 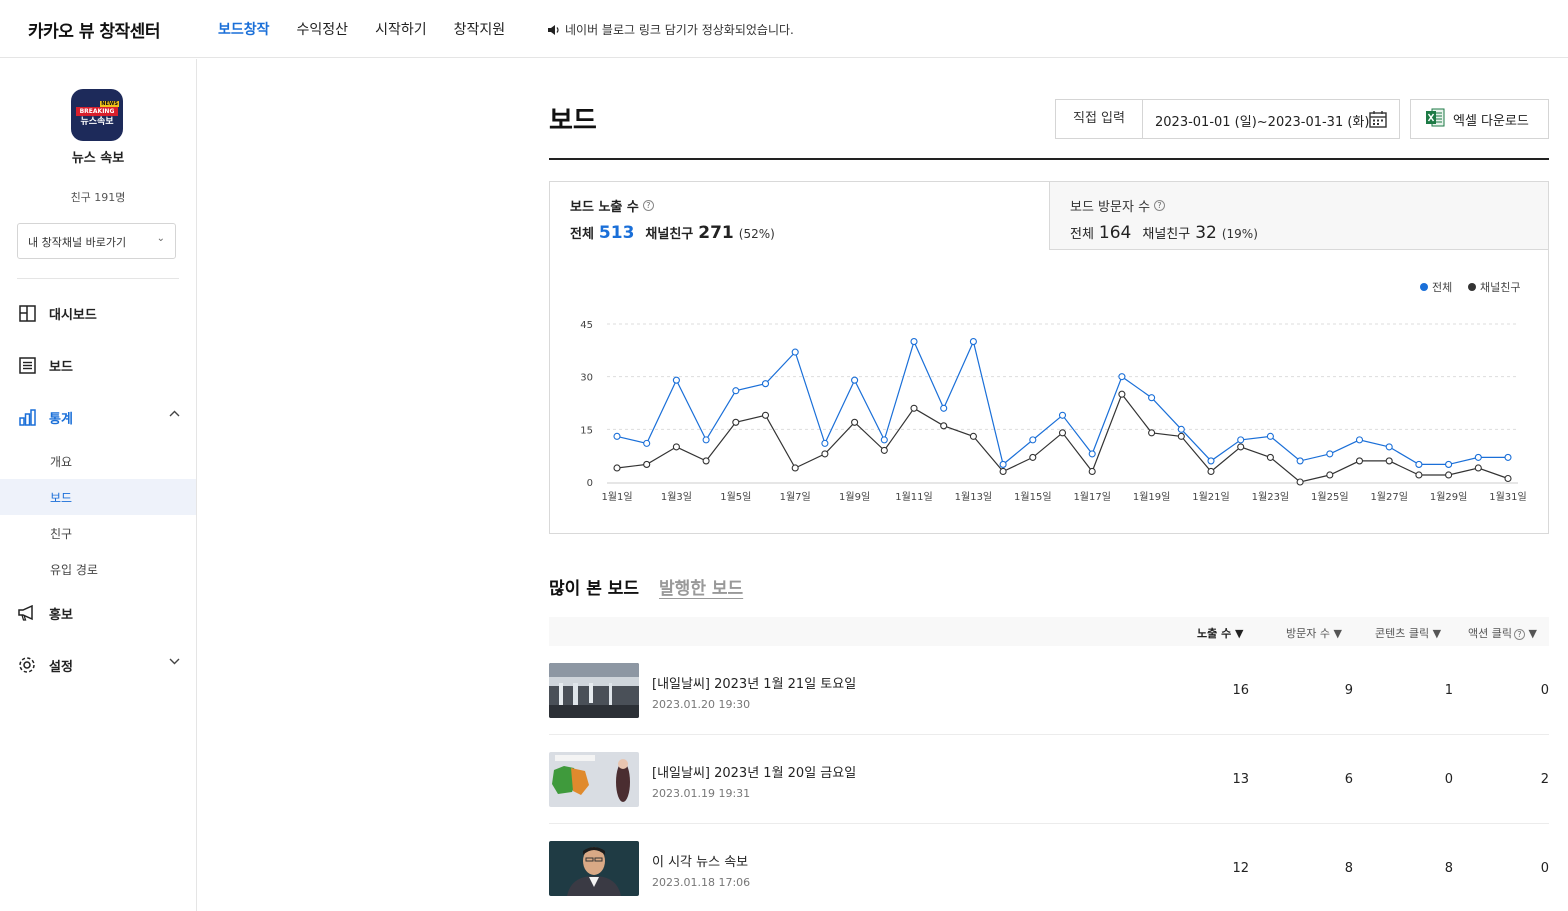 I want to click on chevron-down-icon, so click(x=174, y=662).